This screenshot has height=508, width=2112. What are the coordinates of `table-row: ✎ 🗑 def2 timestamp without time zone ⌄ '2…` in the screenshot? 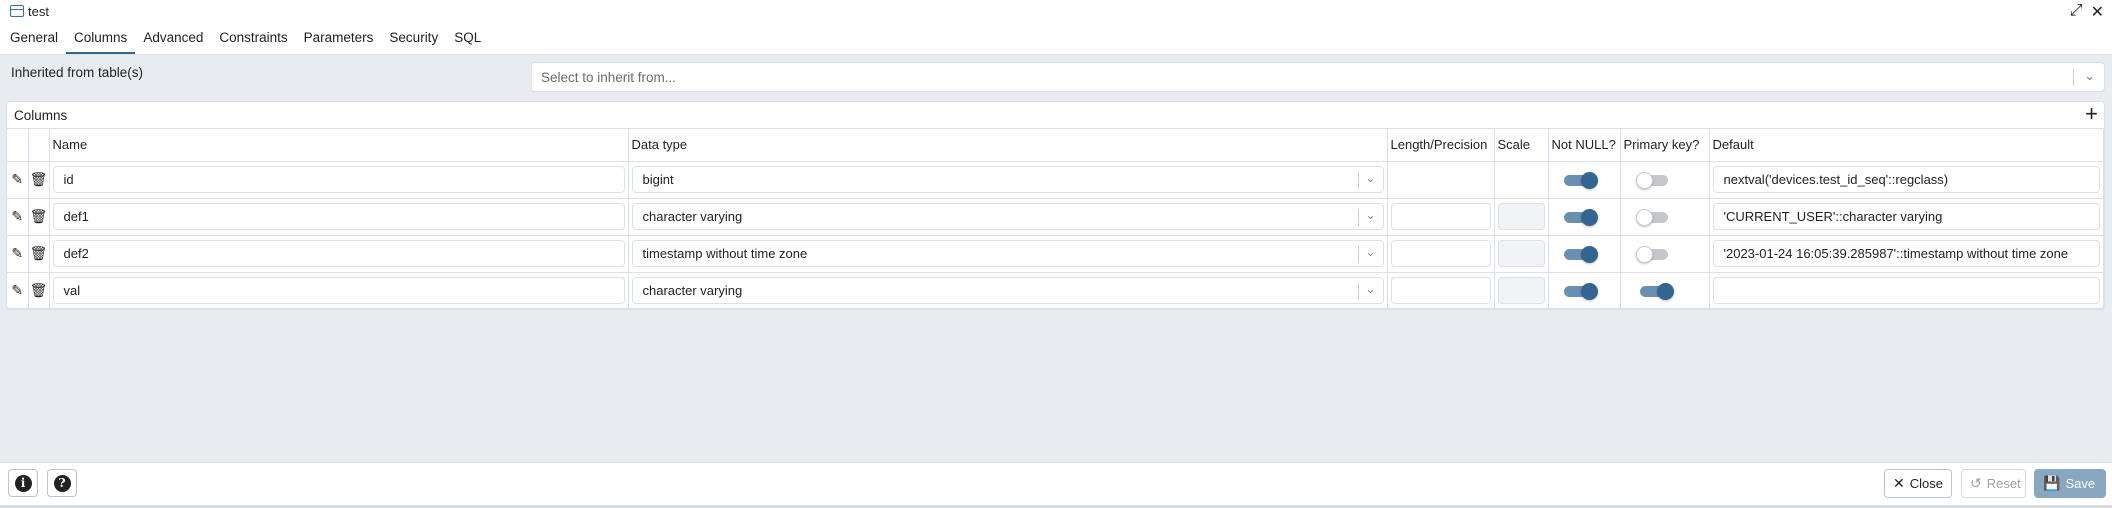 It's located at (1055, 254).